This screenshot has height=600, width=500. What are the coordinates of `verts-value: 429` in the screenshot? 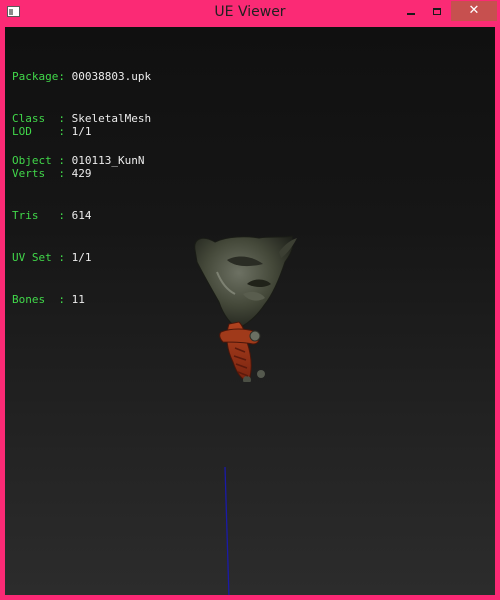 It's located at (81, 173).